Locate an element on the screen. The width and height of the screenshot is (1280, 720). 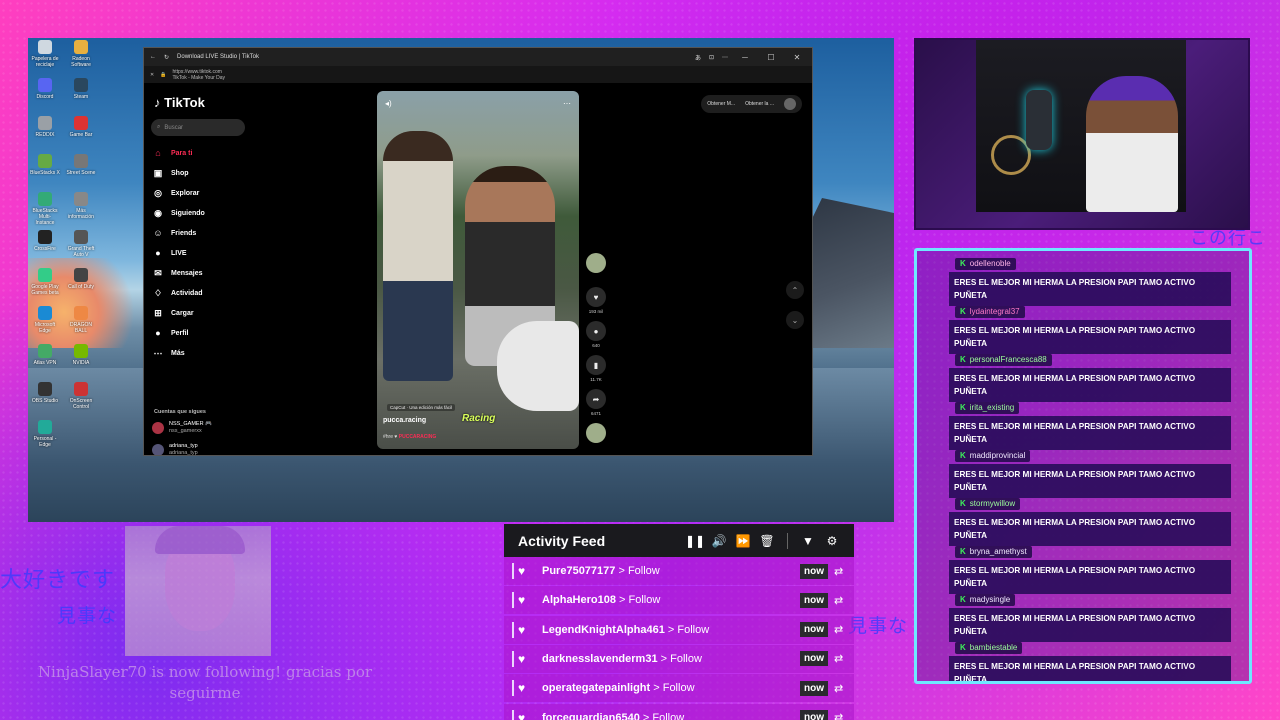
desktop-icon: DRAGON BALL is located at coordinates (81, 320).